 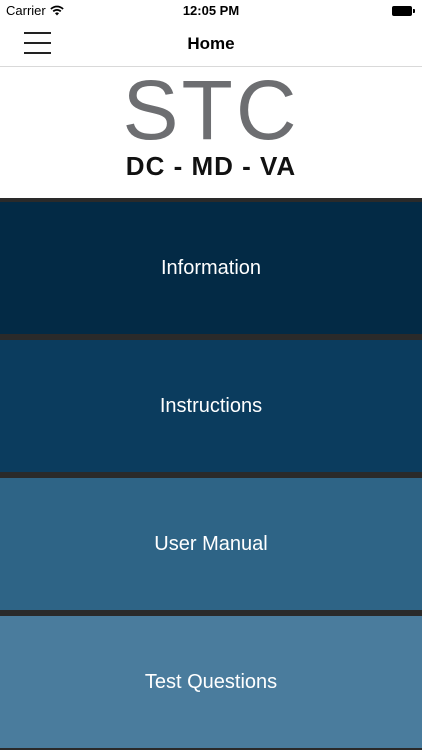 I want to click on instructions-label: Instructions, so click(x=211, y=405).